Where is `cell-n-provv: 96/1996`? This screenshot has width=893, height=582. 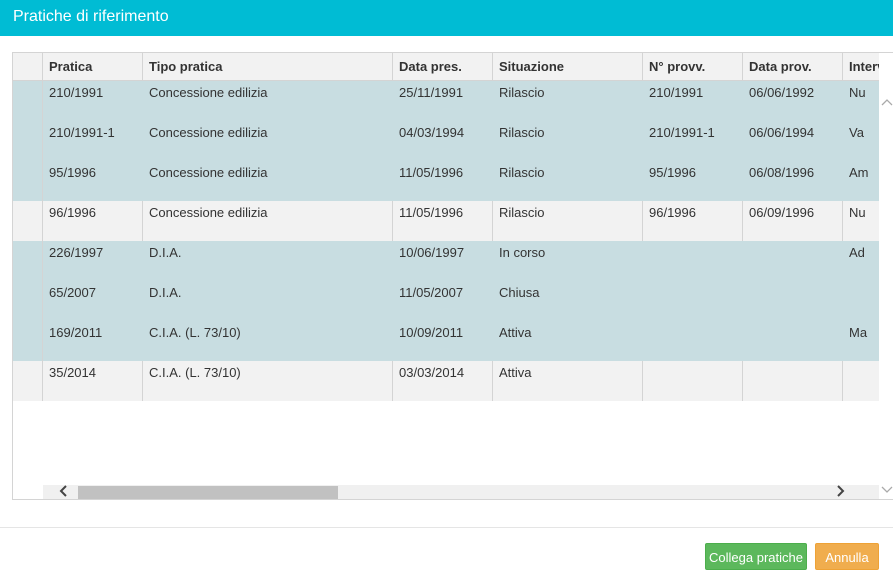
cell-n-provv: 96/1996 is located at coordinates (693, 221).